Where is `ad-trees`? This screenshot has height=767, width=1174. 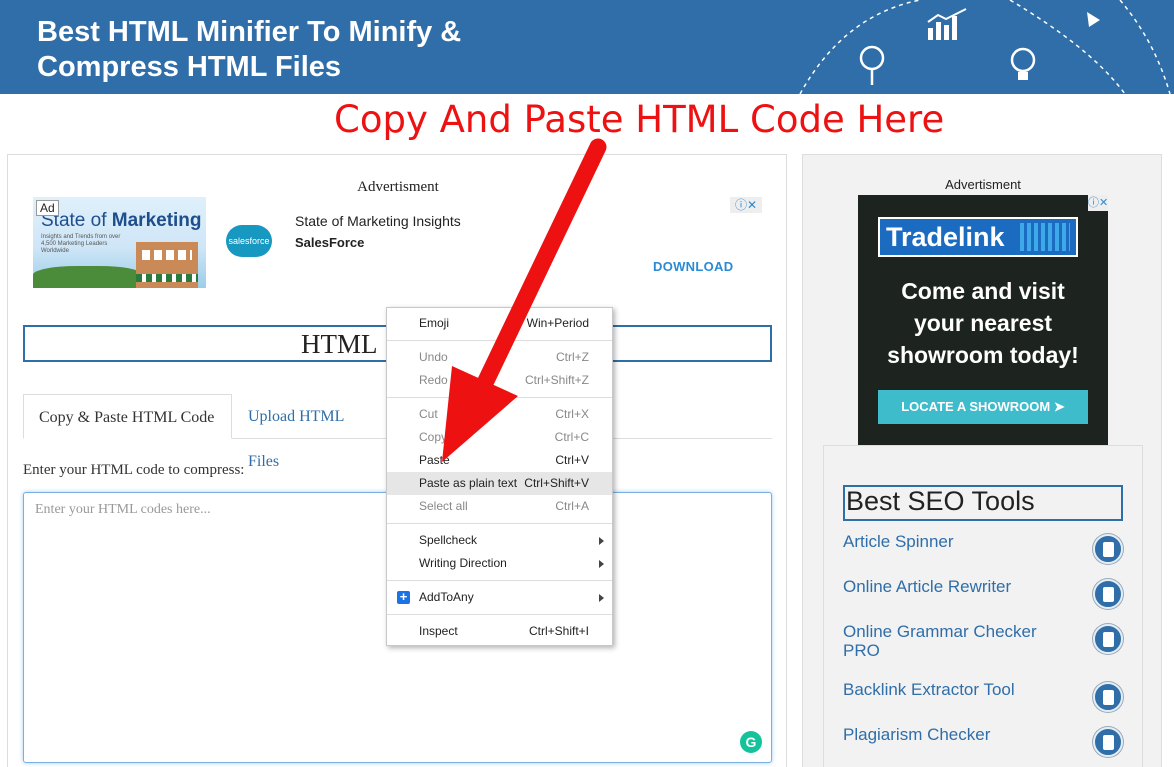
ad-trees is located at coordinates (88, 277).